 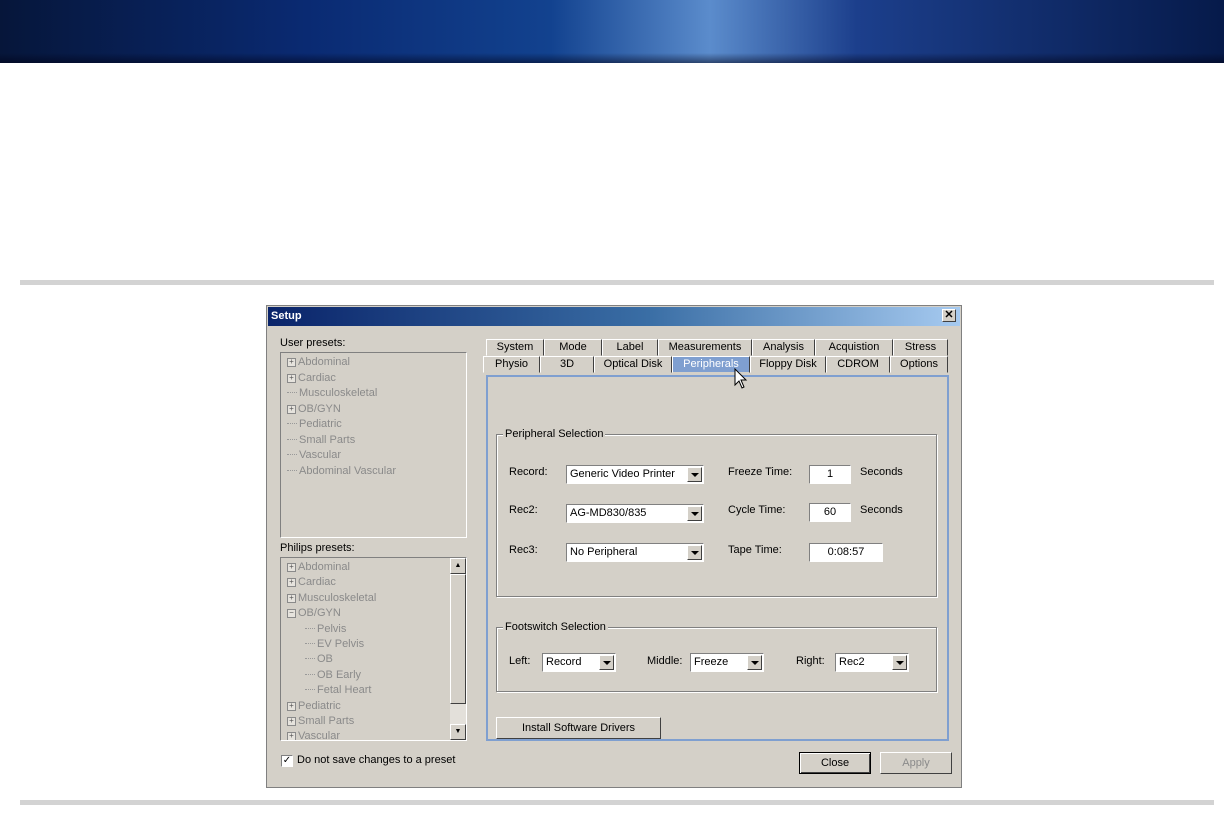 I want to click on tree-item-musculoskeletal: Musculoskeletal, so click(x=332, y=393).